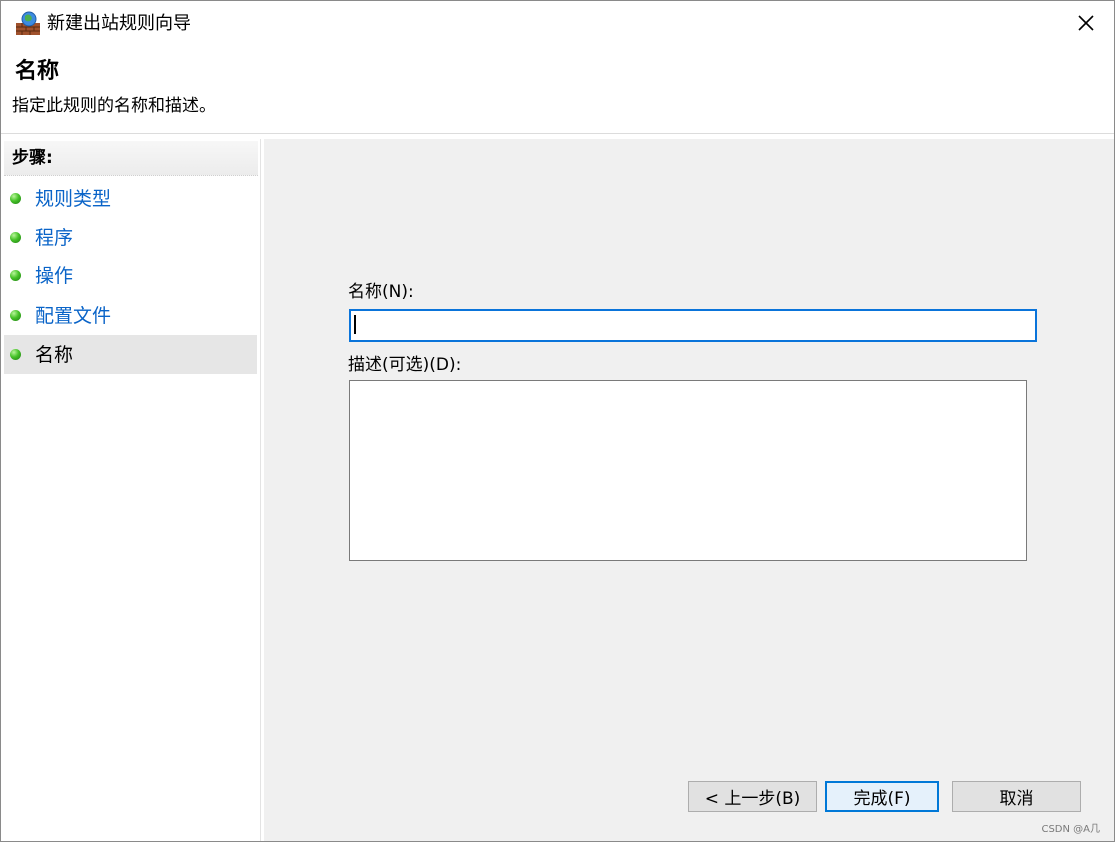 This screenshot has width=1115, height=842. I want to click on step-program: 程序, so click(130, 237).